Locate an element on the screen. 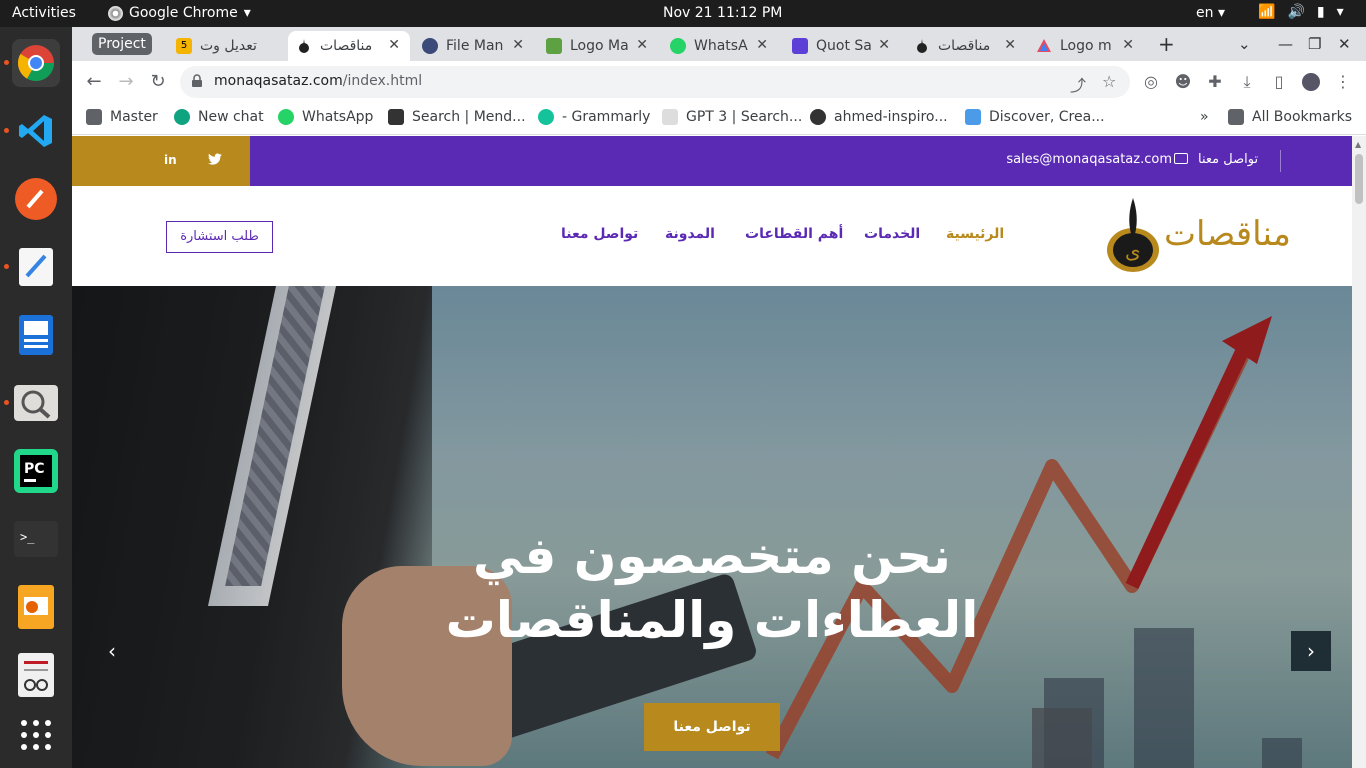 The height and width of the screenshot is (768, 1366). bookmark: WhatsApp is located at coordinates (325, 117).